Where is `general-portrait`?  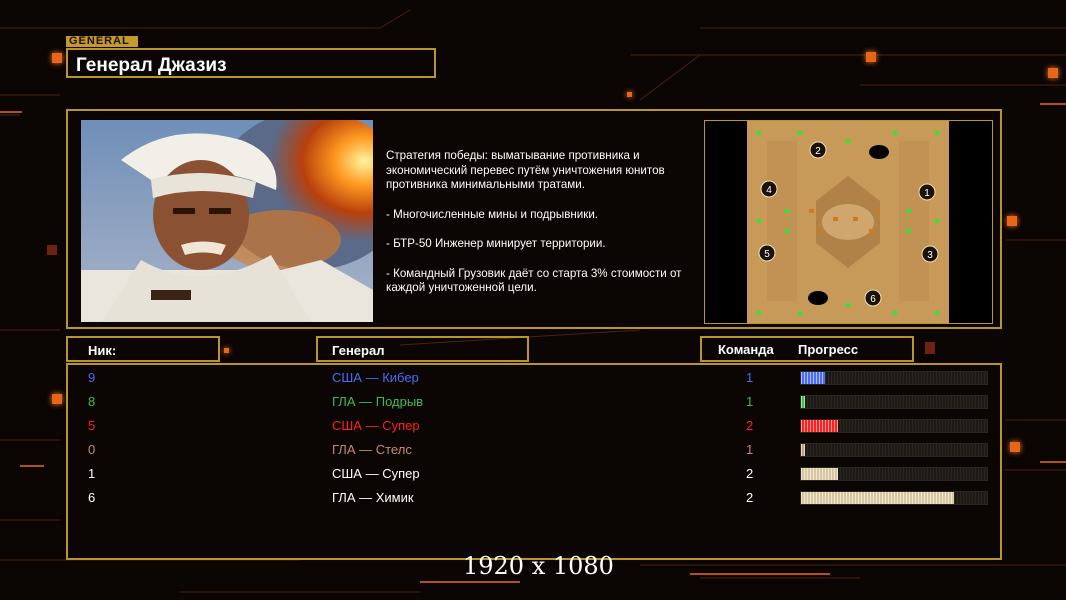
general-portrait is located at coordinates (227, 221).